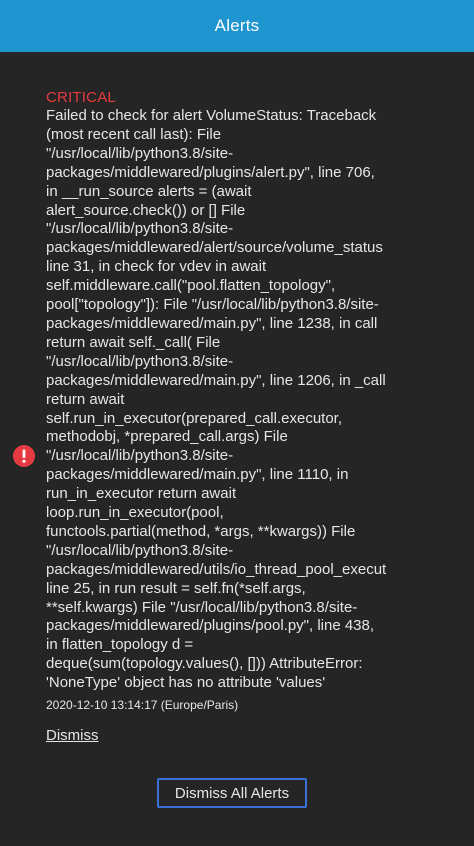 Image resolution: width=474 pixels, height=846 pixels. I want to click on page-title: Alerts, so click(237, 25).